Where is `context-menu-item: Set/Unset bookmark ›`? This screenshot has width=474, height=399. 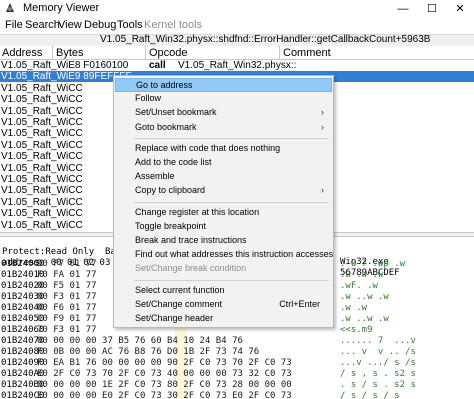
context-menu-item: Set/Unset bookmark › is located at coordinates (223, 113).